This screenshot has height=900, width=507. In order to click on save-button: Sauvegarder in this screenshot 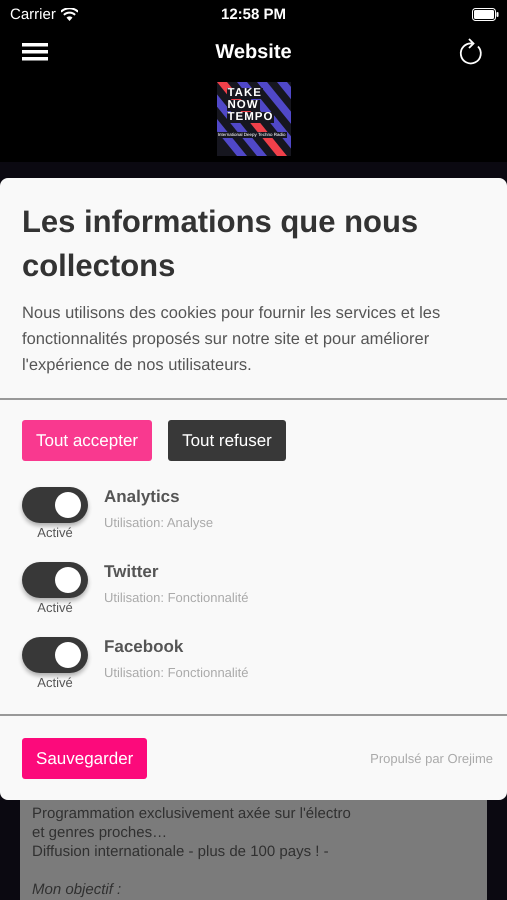, I will do `click(85, 758)`.